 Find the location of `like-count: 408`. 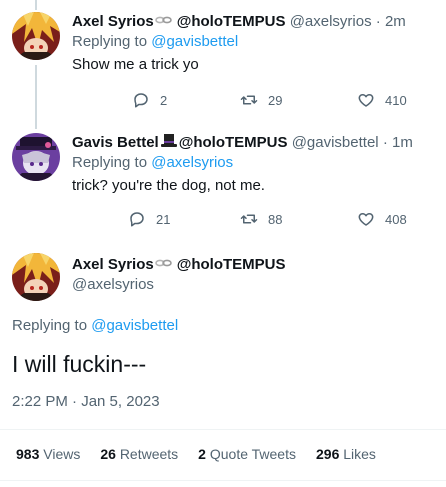

like-count: 408 is located at coordinates (396, 219).